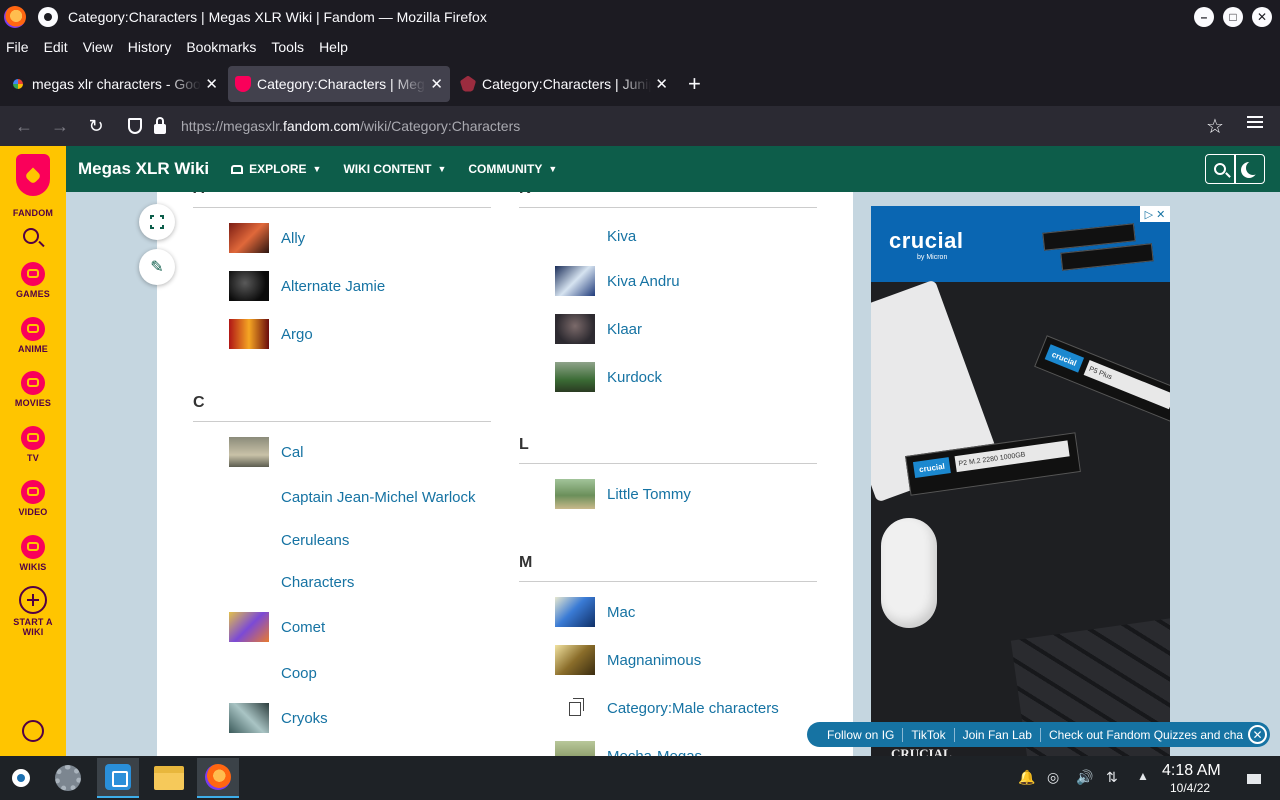 The height and width of the screenshot is (800, 1280). What do you see at coordinates (157, 222) in the screenshot?
I see `fullscreen-toggle-button` at bounding box center [157, 222].